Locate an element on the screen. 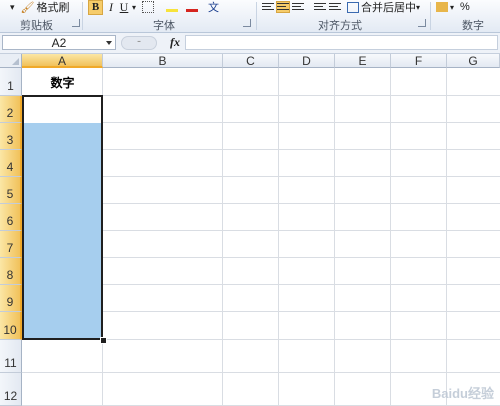 Image resolution: width=500 pixels, height=406 pixels. insert-function-button: fx is located at coordinates (175, 42).